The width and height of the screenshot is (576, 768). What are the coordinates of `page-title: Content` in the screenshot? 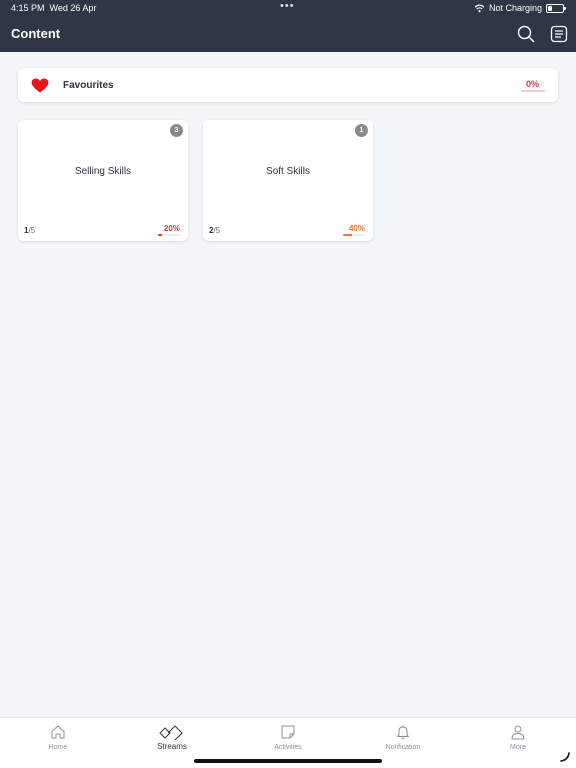 It's located at (36, 33).